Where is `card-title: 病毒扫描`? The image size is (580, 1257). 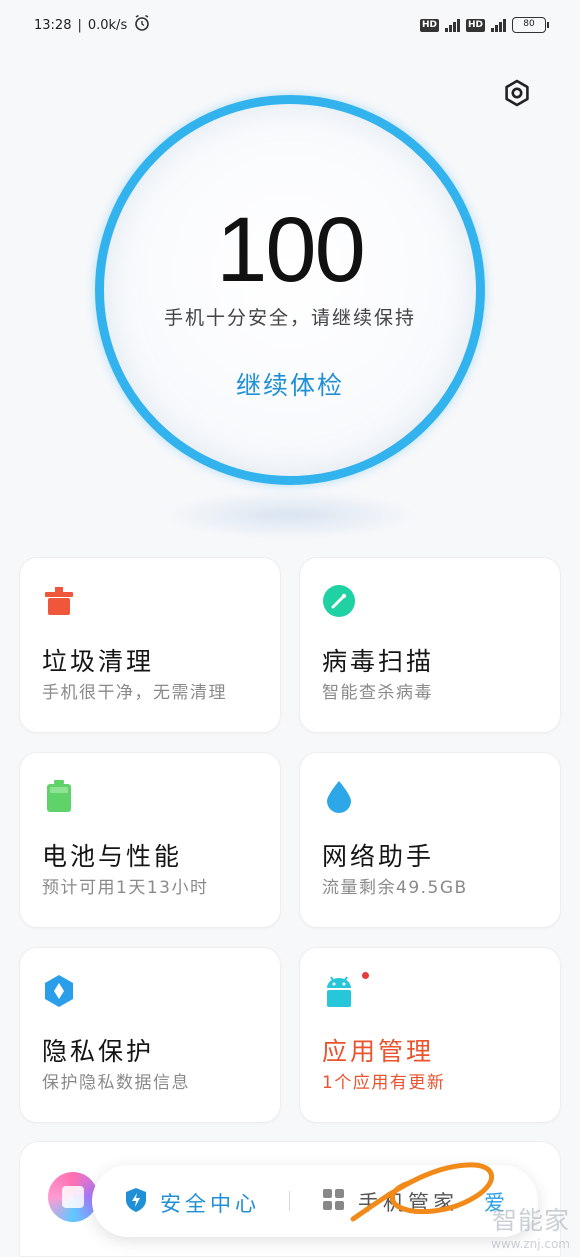 card-title: 病毒扫描 is located at coordinates (378, 661).